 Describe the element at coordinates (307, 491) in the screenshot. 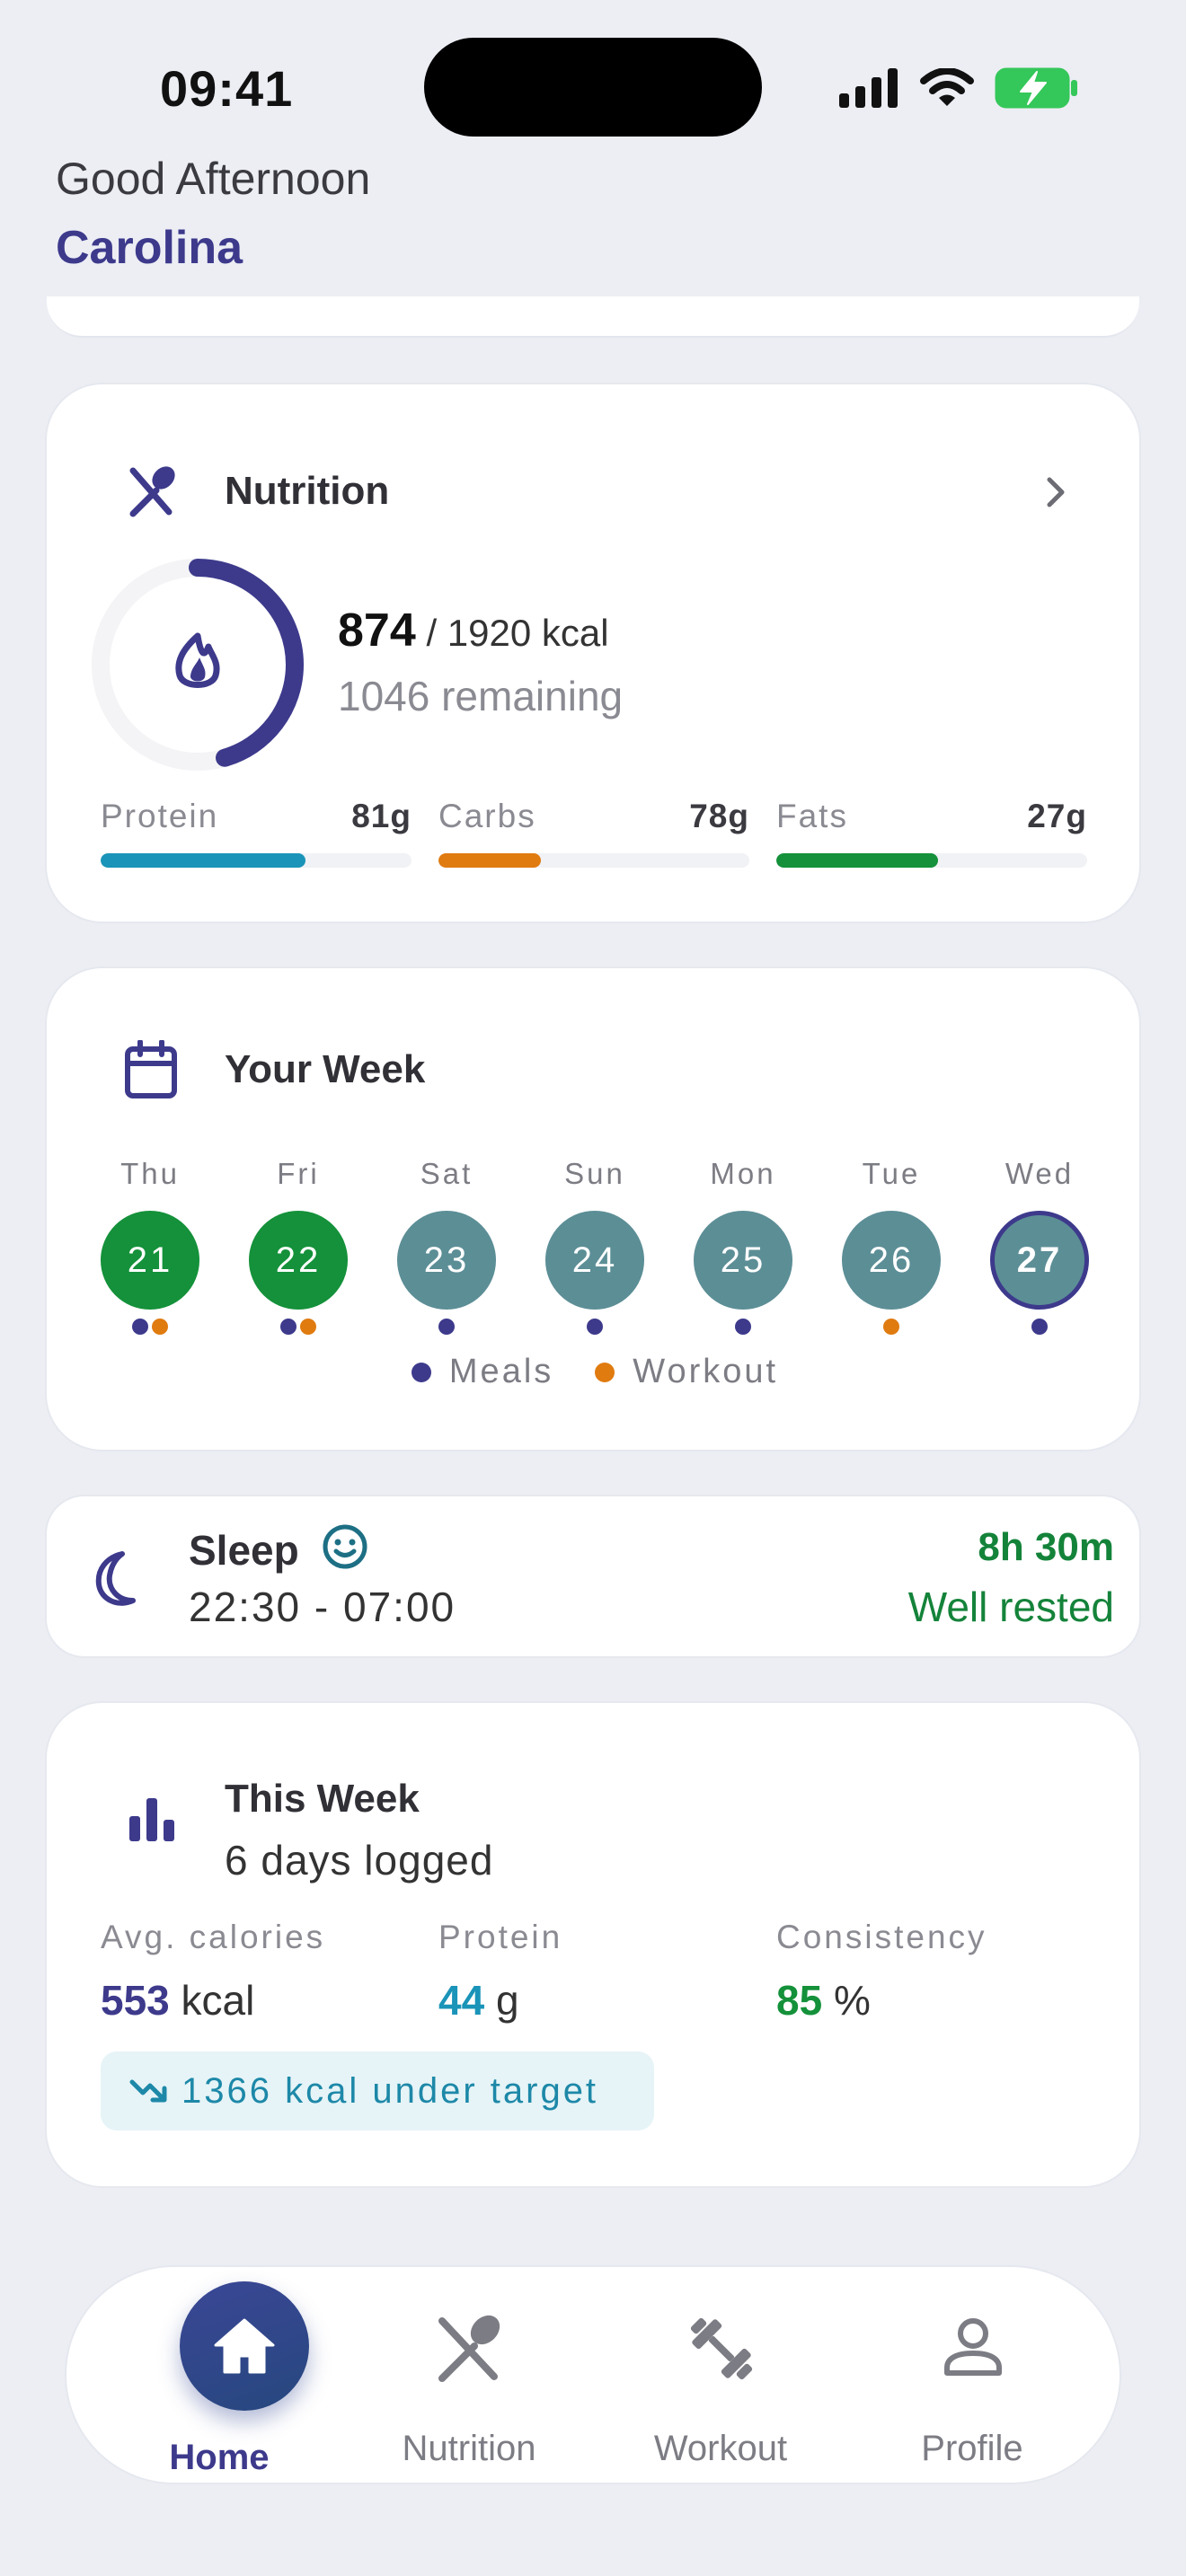

I see `nutrition-title: Nutrition` at that location.